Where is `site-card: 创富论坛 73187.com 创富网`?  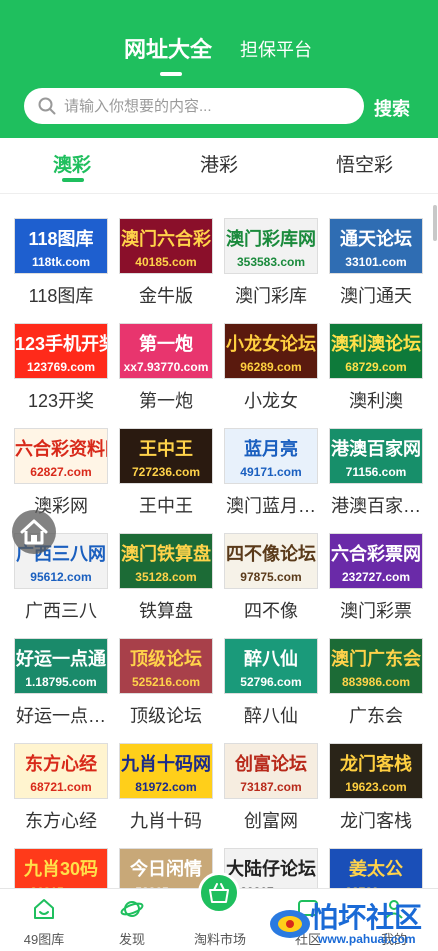 site-card: 创富论坛 73187.com 创富网 is located at coordinates (268, 785).